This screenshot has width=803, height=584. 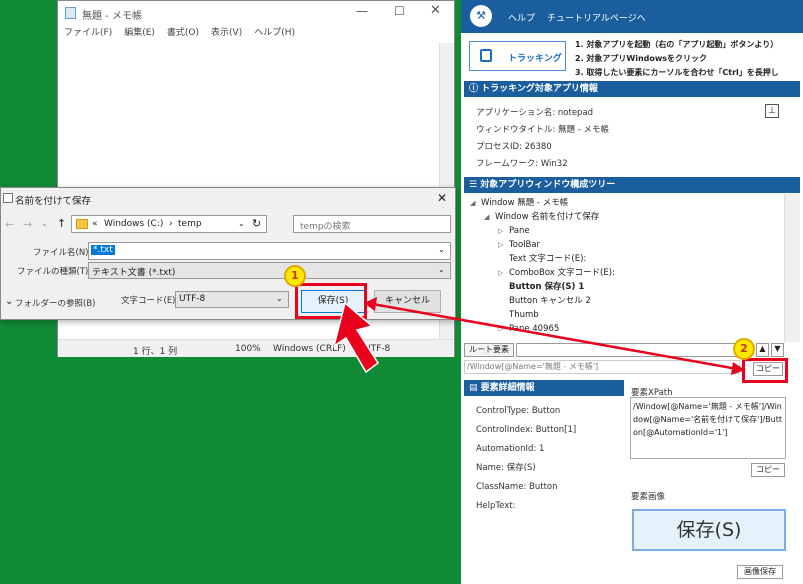 I want to click on annotation-arrows, so click(x=538, y=336).